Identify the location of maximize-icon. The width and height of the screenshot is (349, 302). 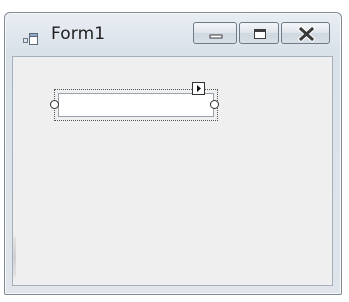
(260, 34).